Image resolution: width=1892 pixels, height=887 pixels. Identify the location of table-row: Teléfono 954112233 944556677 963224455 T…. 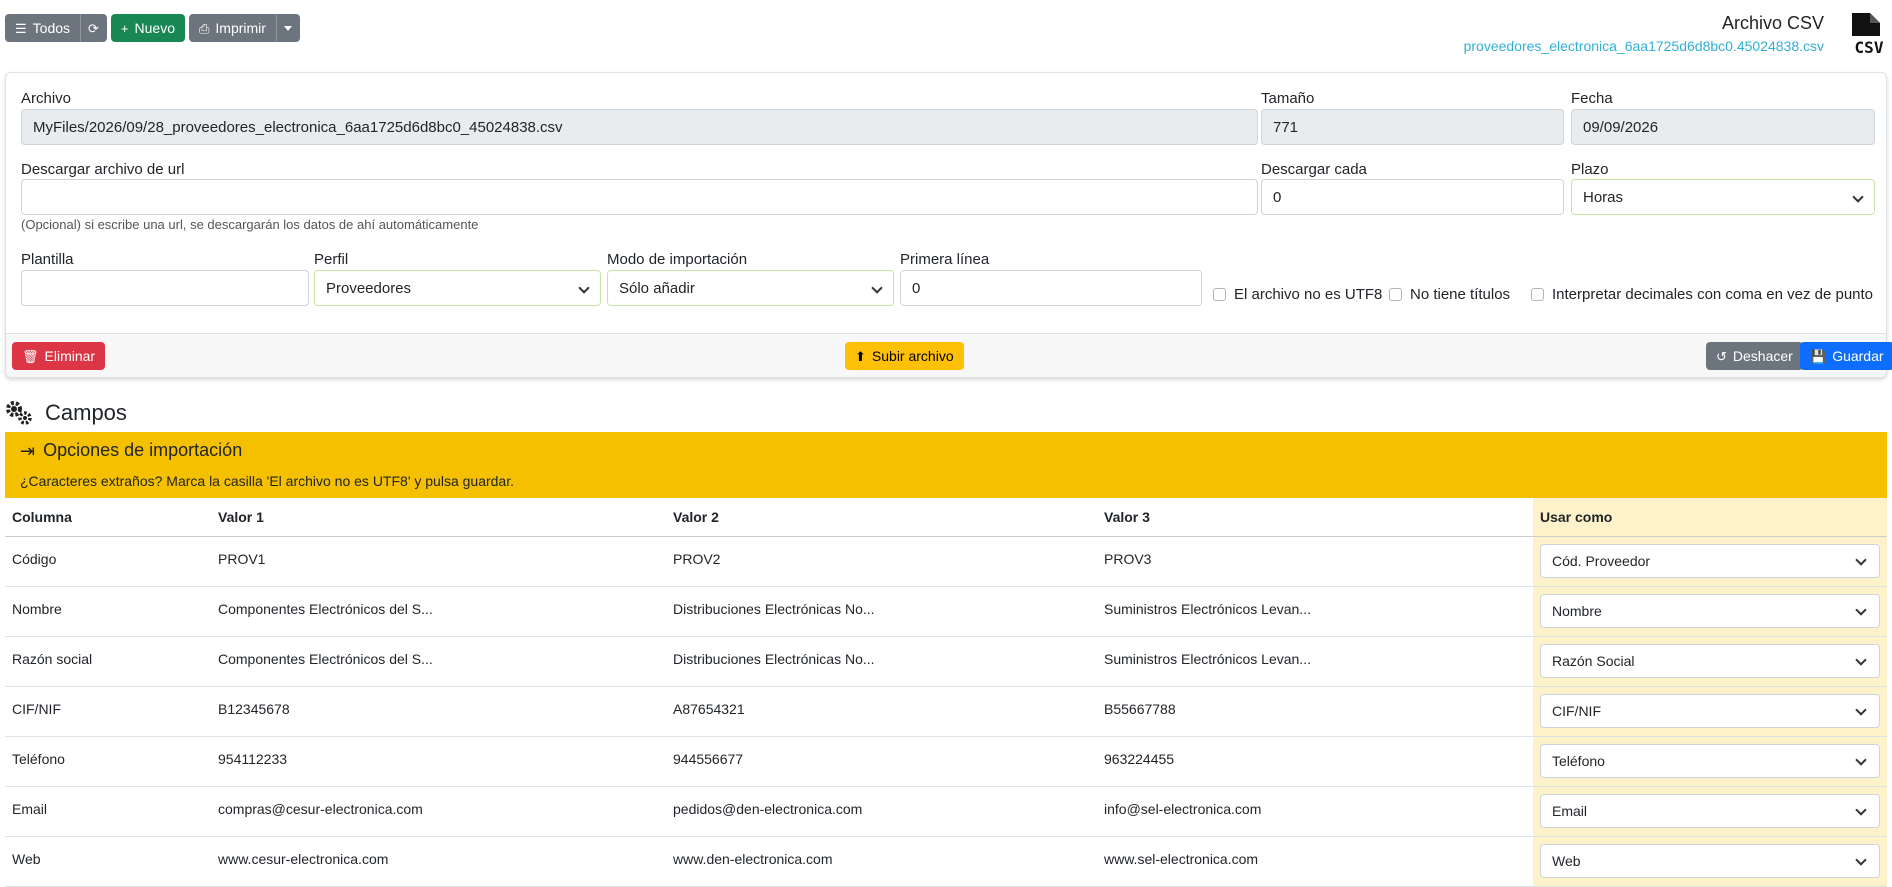
(946, 761).